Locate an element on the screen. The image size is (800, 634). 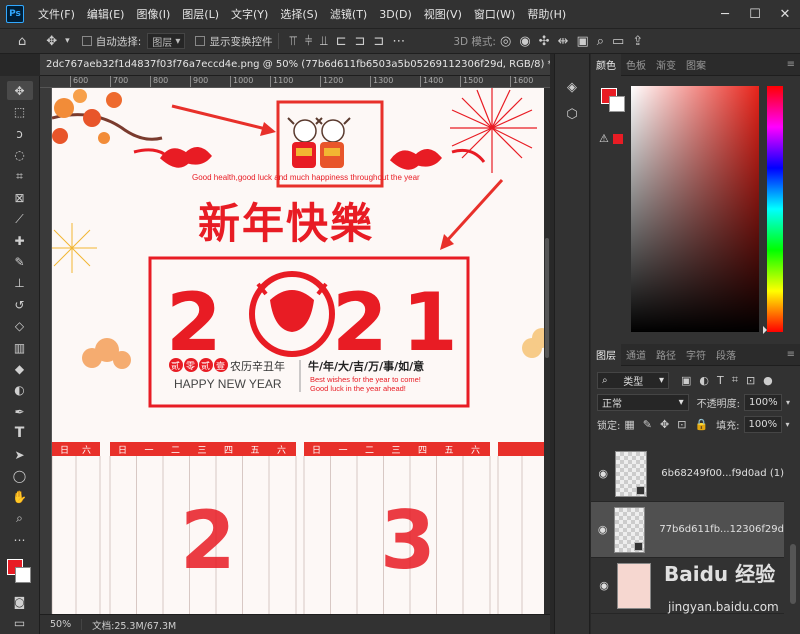
color-swatches is located at coordinates (20, 571).